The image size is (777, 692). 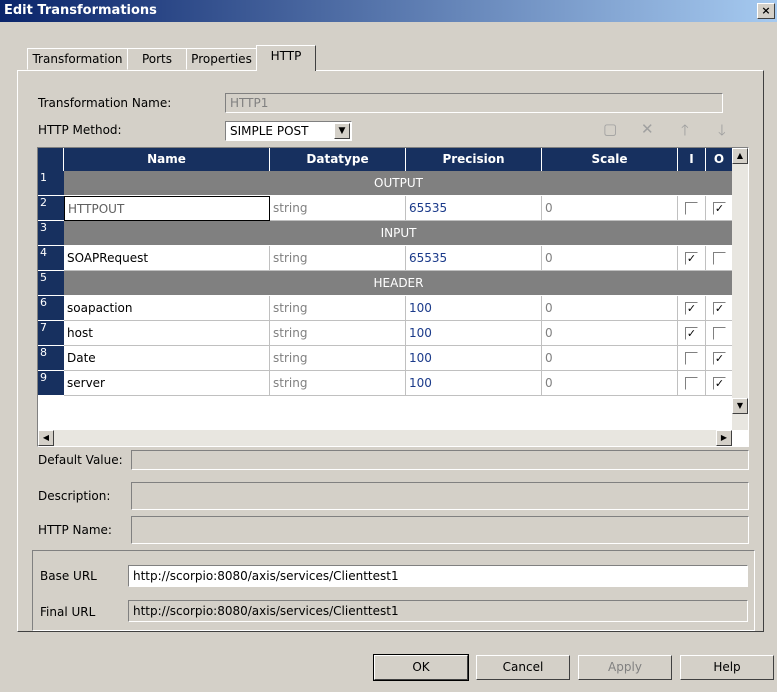 I want to click on column-header-scale: Scale, so click(x=610, y=159).